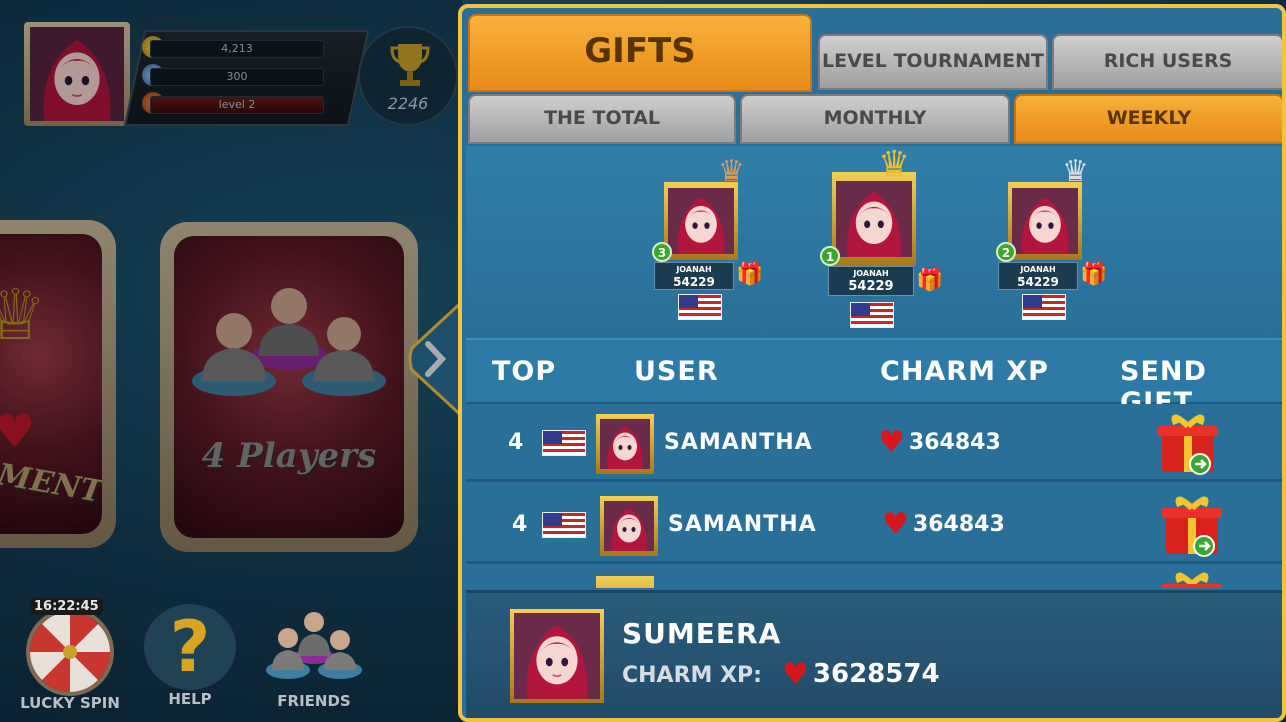 The image size is (1286, 722). I want to click on rank-badge: 3, so click(662, 252).